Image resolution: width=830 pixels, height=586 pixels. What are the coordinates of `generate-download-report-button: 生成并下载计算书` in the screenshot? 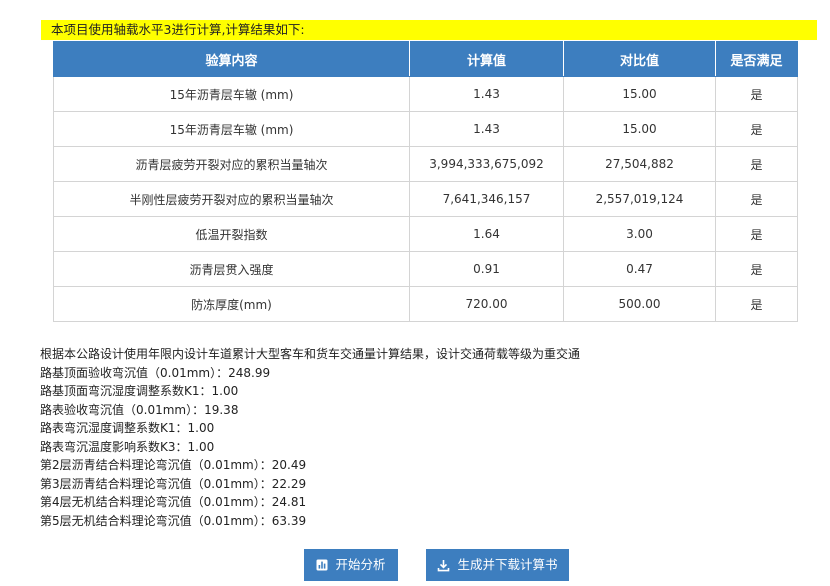 It's located at (497, 565).